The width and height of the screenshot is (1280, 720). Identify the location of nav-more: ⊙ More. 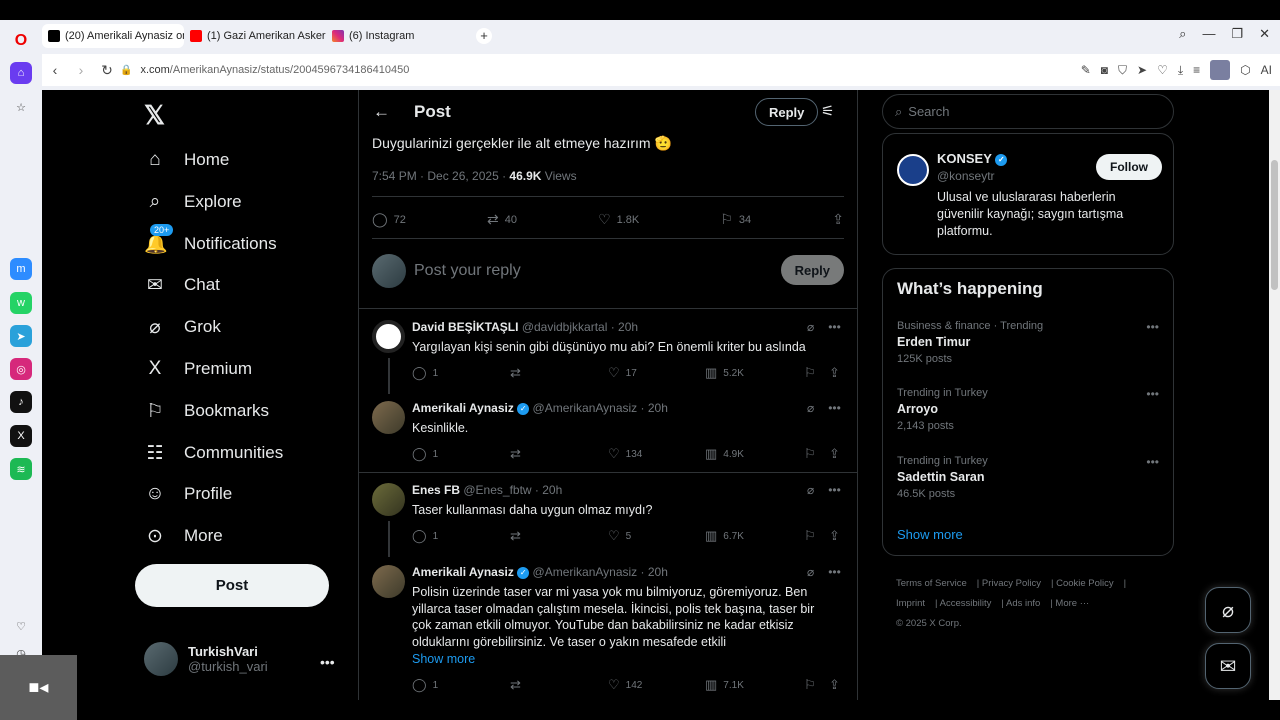
(183, 536).